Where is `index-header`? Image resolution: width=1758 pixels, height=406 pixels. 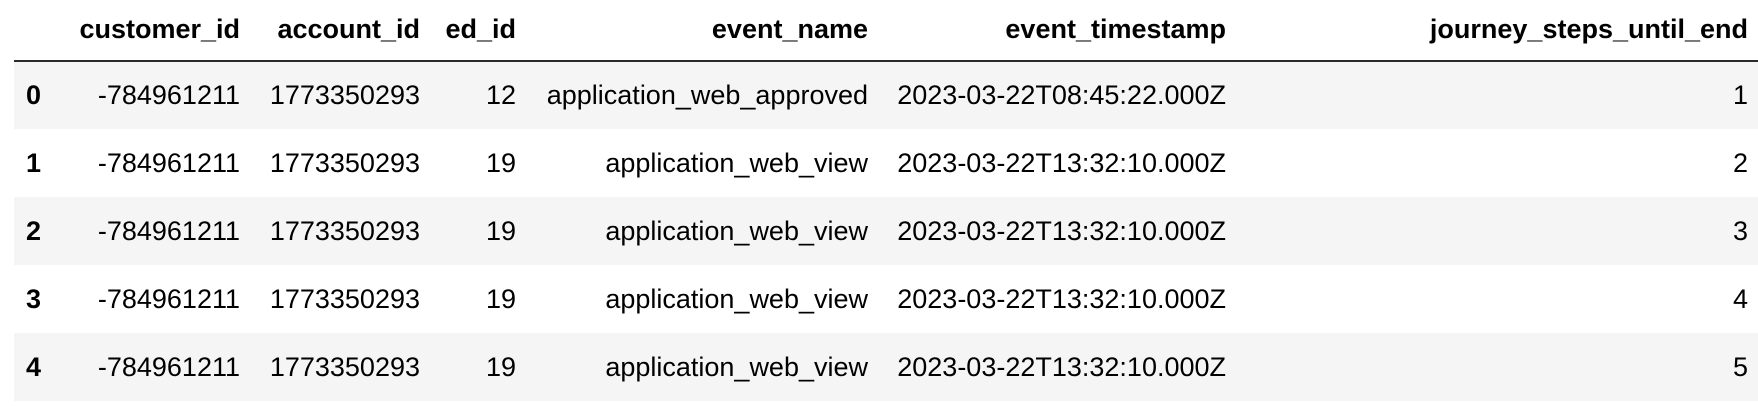
index-header is located at coordinates (40, 31).